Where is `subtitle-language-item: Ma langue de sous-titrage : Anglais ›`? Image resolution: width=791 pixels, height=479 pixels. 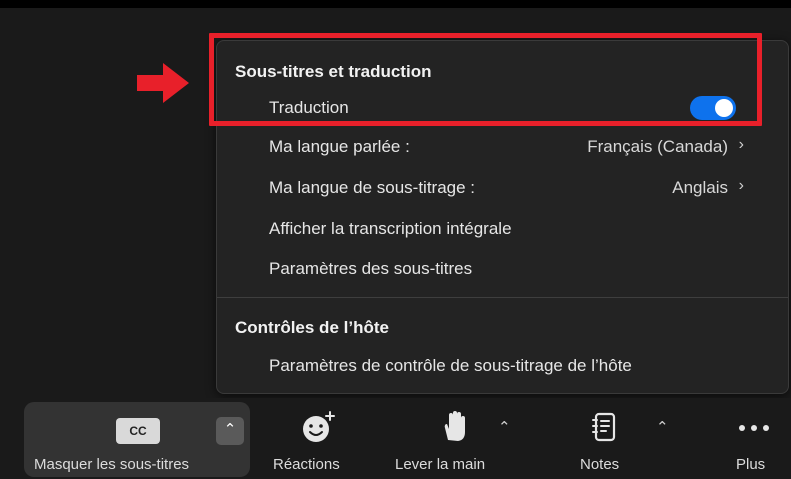
subtitle-language-item: Ma langue de sous-titrage : Anglais › is located at coordinates (528, 187).